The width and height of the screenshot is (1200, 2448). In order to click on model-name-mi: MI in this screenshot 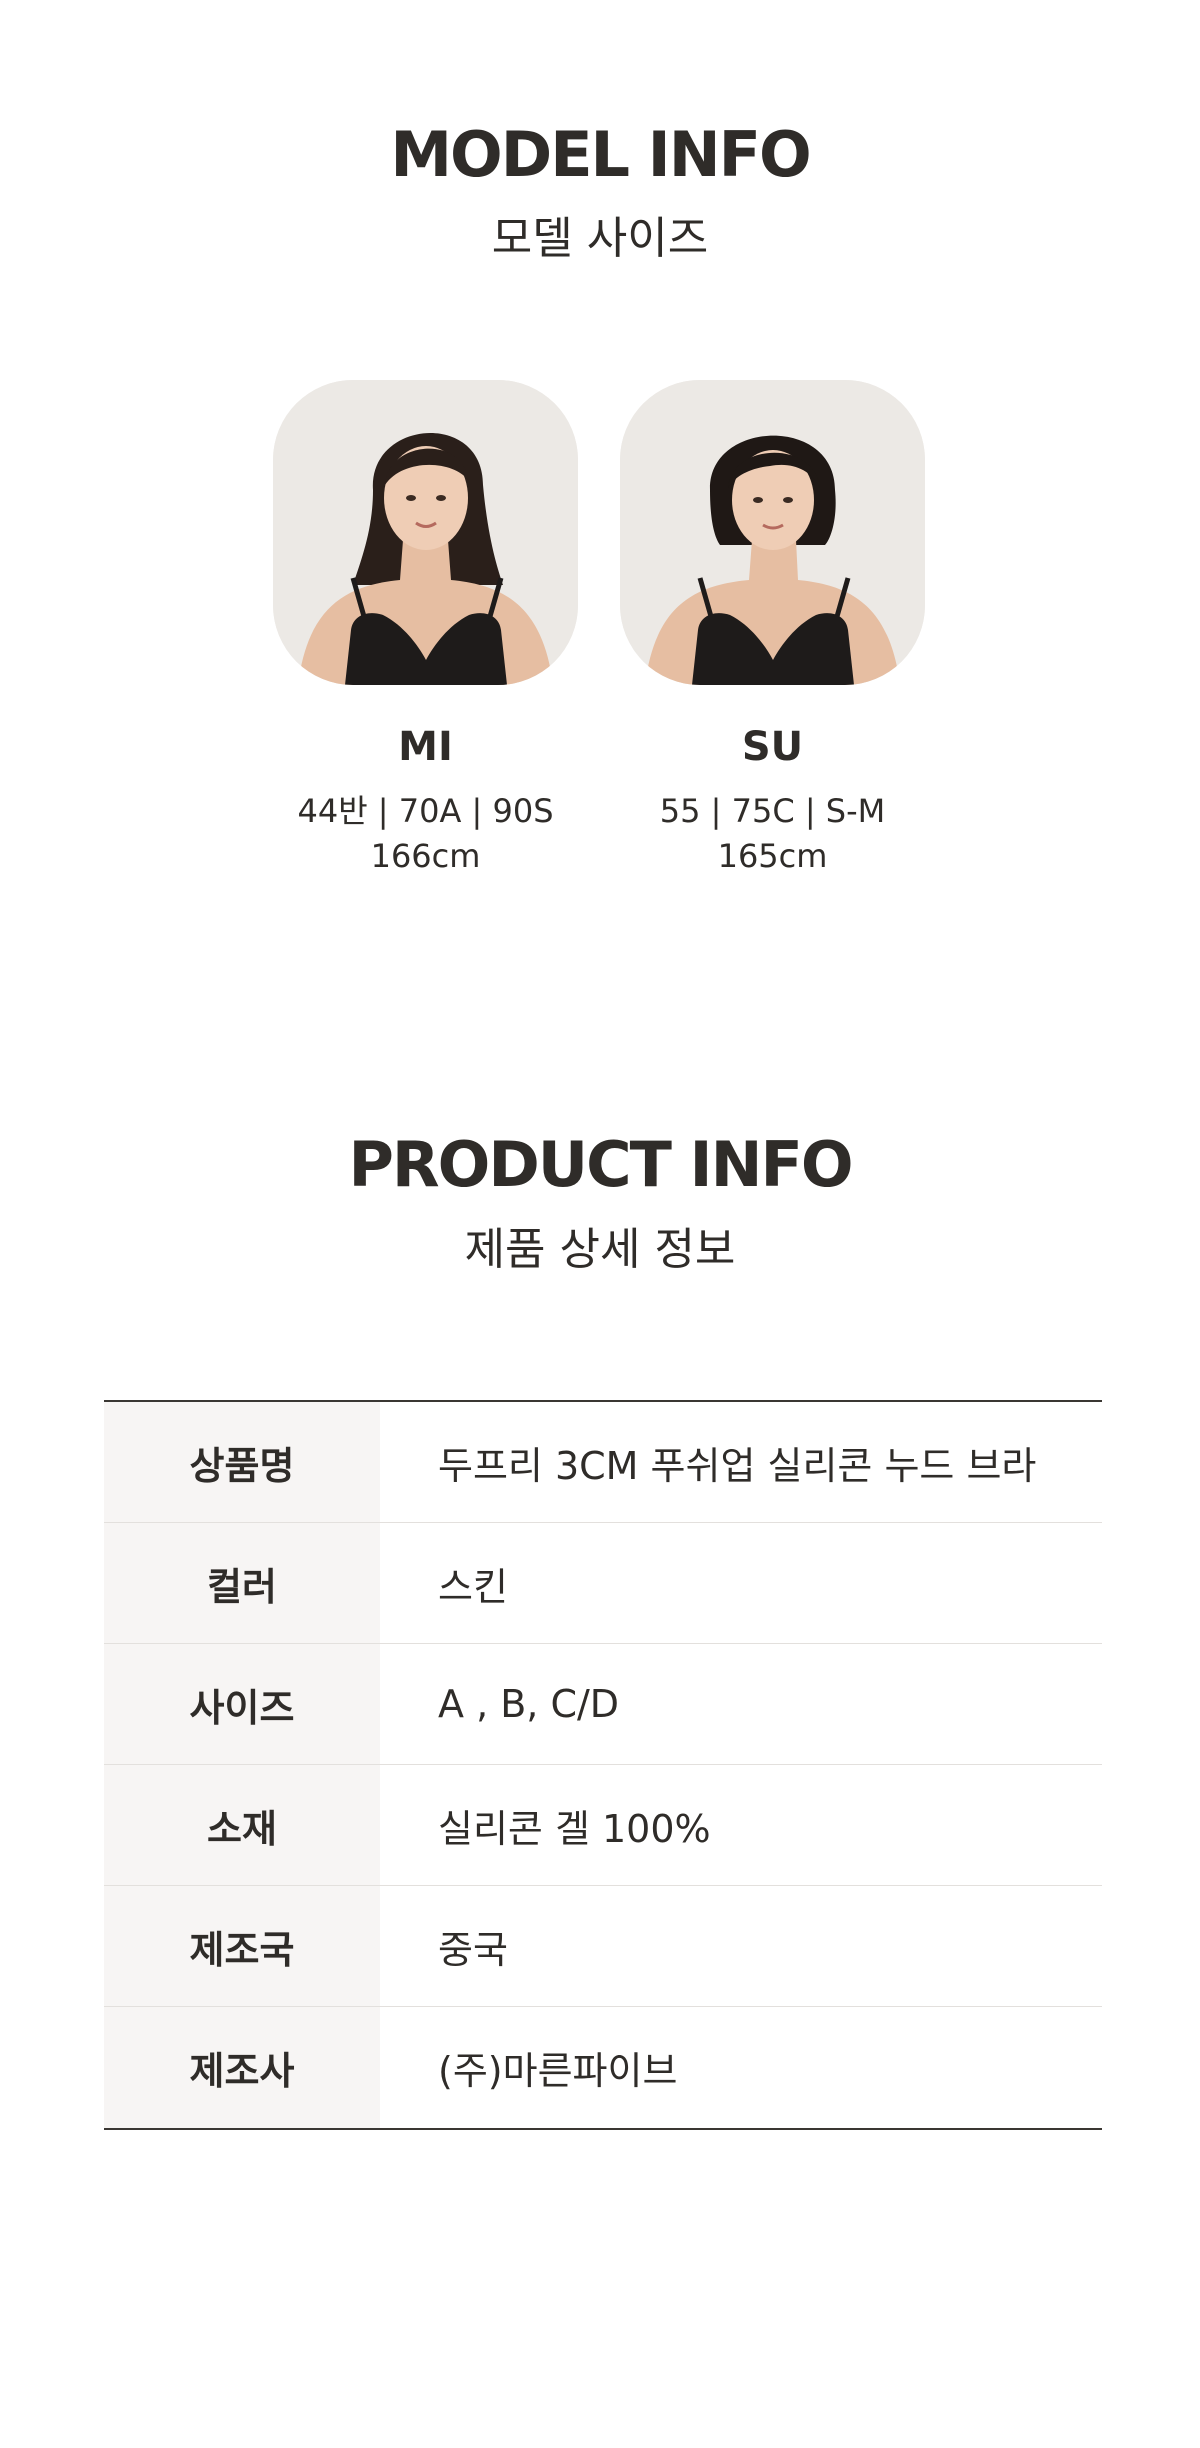, I will do `click(425, 747)`.